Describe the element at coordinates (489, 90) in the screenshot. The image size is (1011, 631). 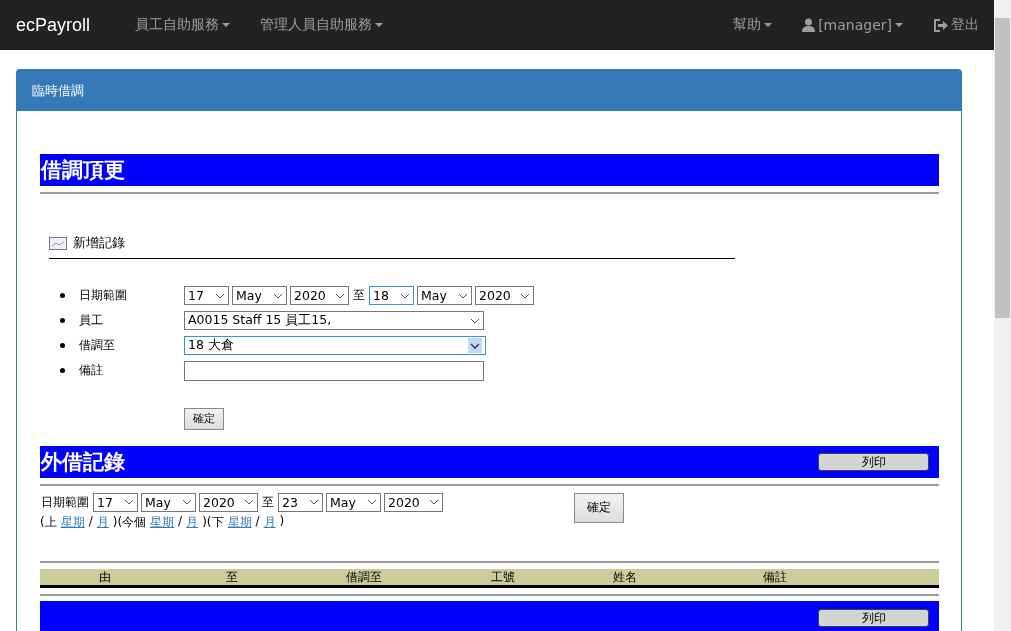
I see `panel-title: 臨時借調` at that location.